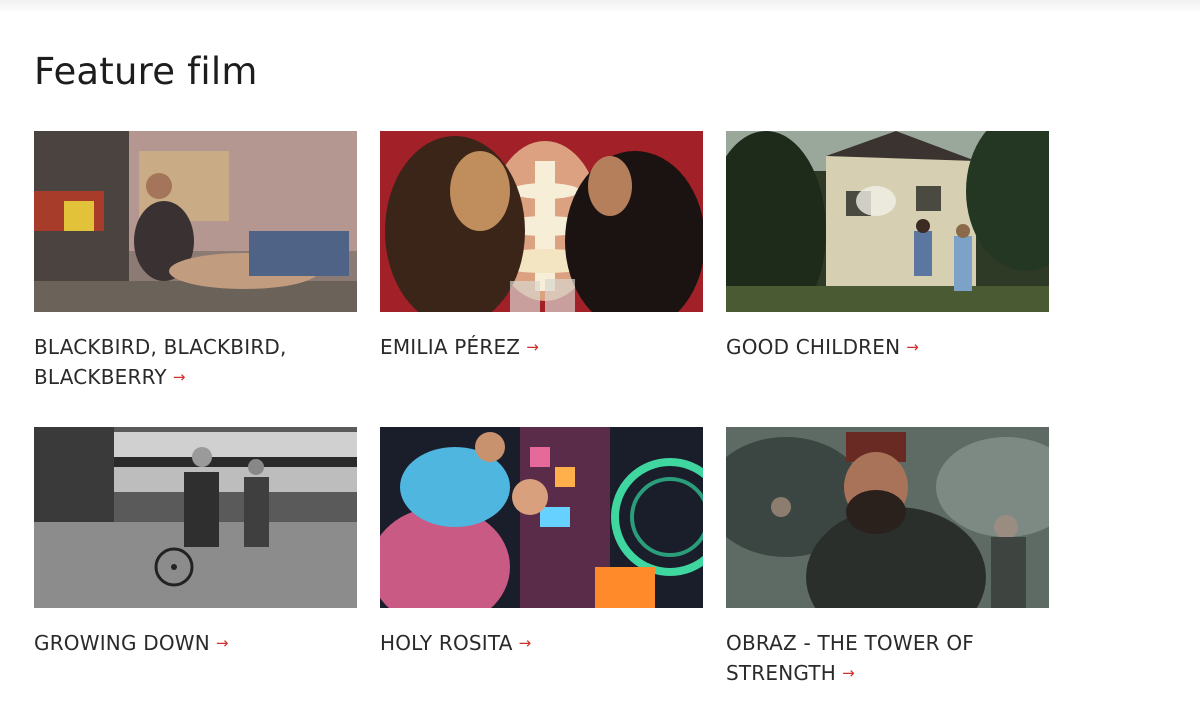  I want to click on film-card-obraz: OBRAZ - THE TOWER OF STRENGTH →, so click(887, 575).